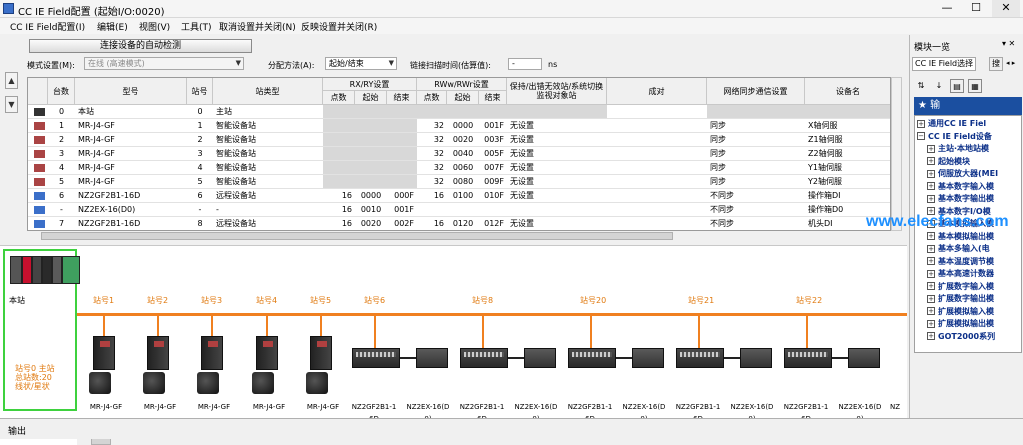 The width and height of the screenshot is (1023, 445). I want to click on table-cell-rw-end: 009F, so click(493, 181).